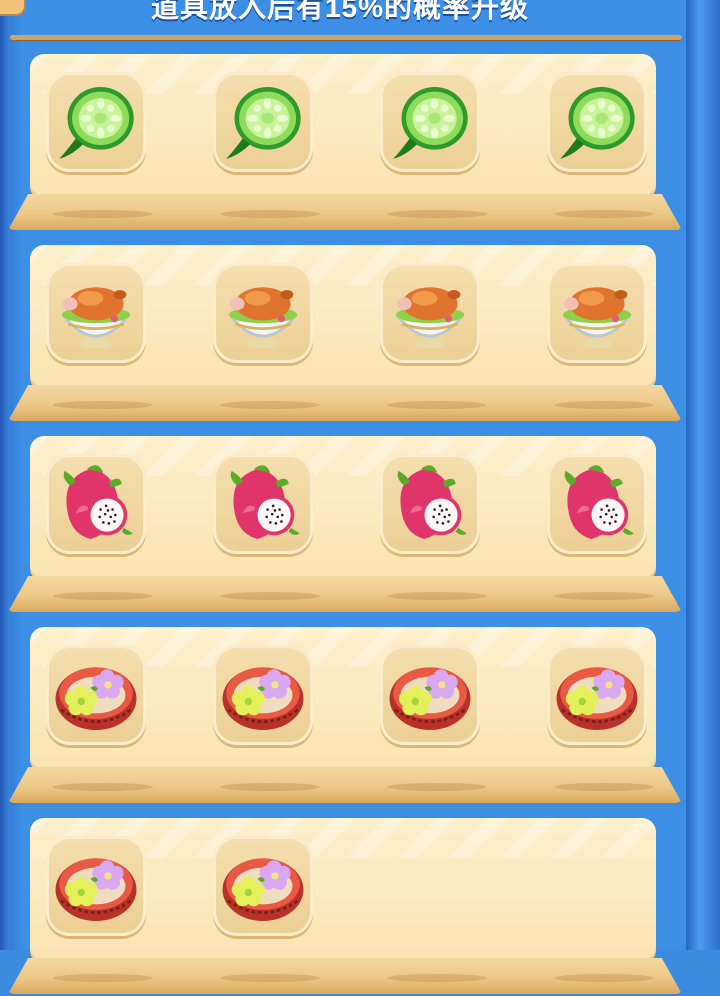 Image resolution: width=720 pixels, height=996 pixels. What do you see at coordinates (340, 11) in the screenshot?
I see `panel-title: 道具放入后有15%的概率升级` at bounding box center [340, 11].